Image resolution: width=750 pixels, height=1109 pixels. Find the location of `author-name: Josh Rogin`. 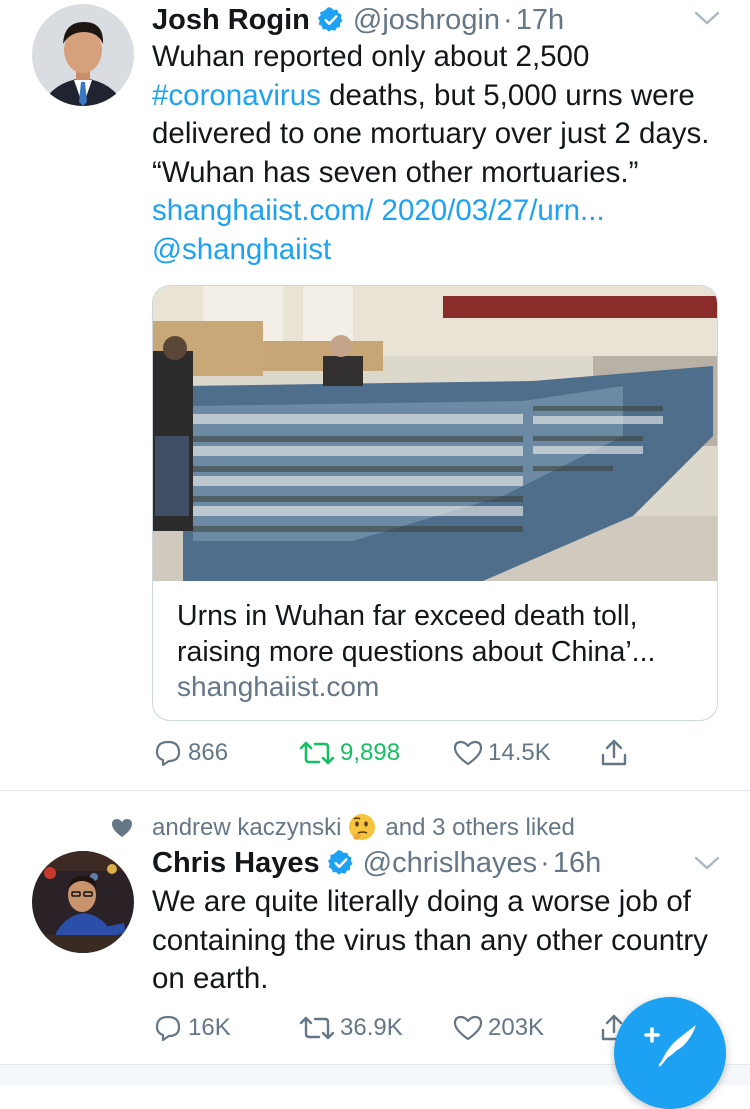

author-name: Josh Rogin is located at coordinates (231, 20).